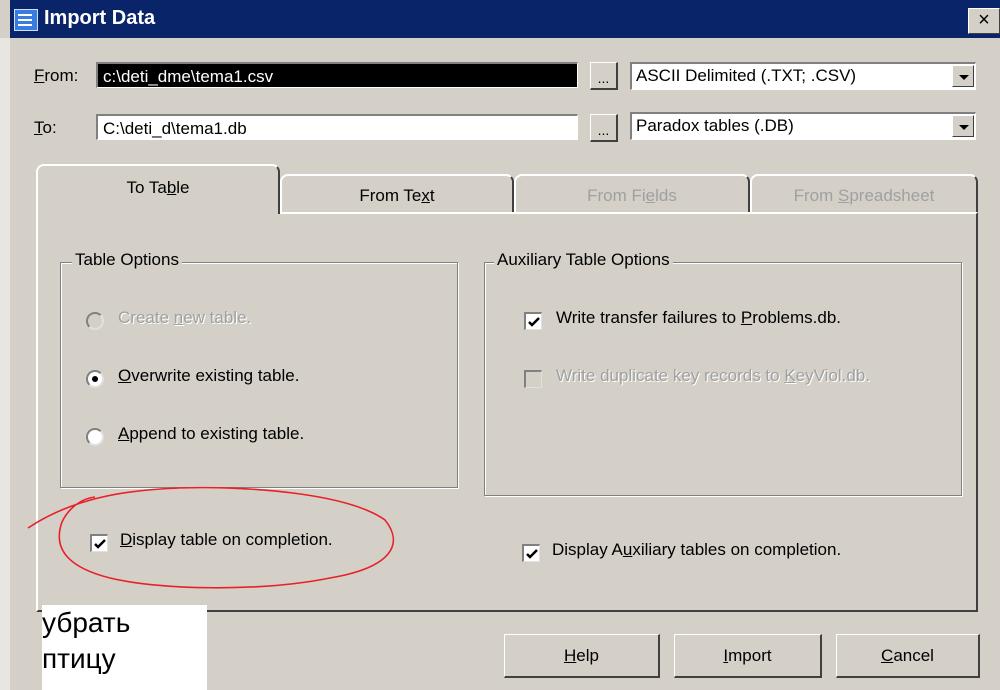 This screenshot has height=690, width=1000. What do you see at coordinates (211, 537) in the screenshot?
I see `annotation-circle` at bounding box center [211, 537].